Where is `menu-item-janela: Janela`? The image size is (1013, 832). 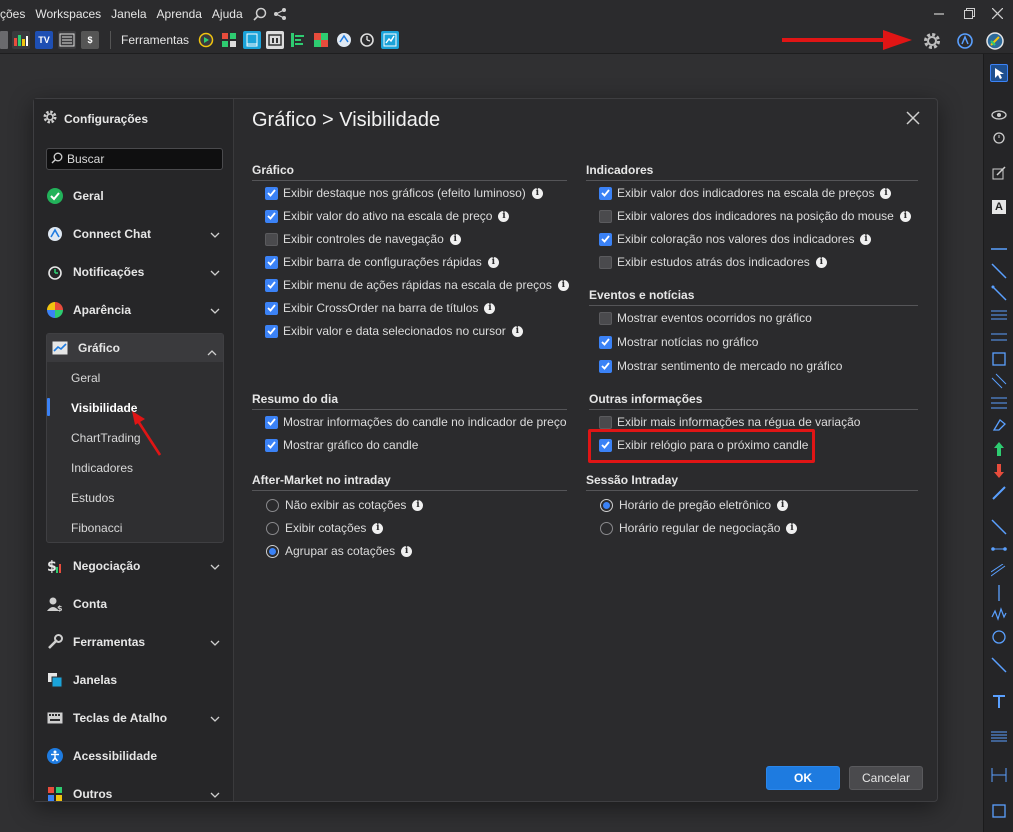 menu-item-janela: Janela is located at coordinates (128, 14).